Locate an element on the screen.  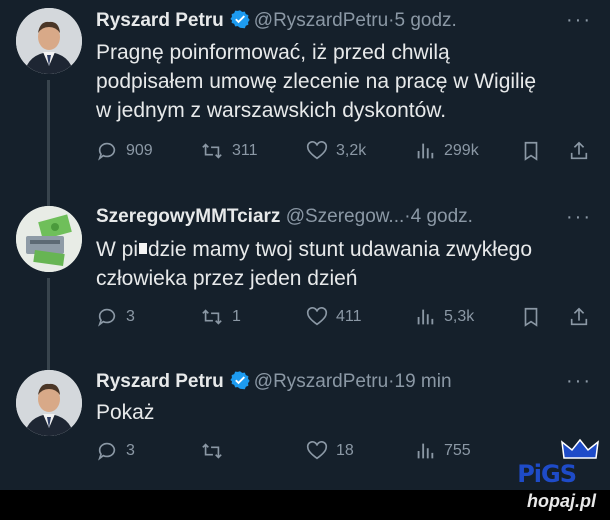
watermark: PiGS hopaj.pl is located at coordinates (551, 478).